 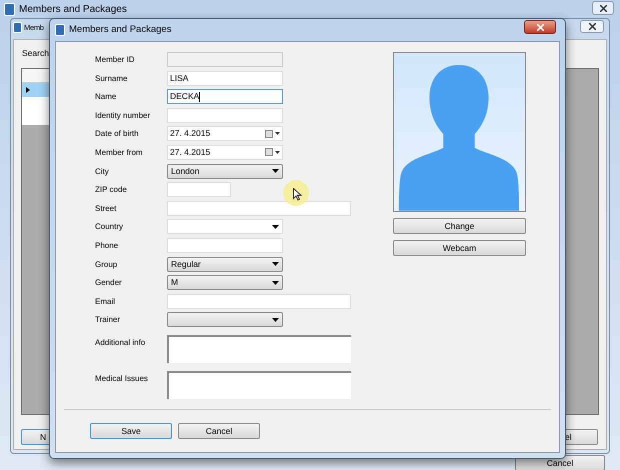 What do you see at coordinates (123, 116) in the screenshot?
I see `field-label: Identity number` at bounding box center [123, 116].